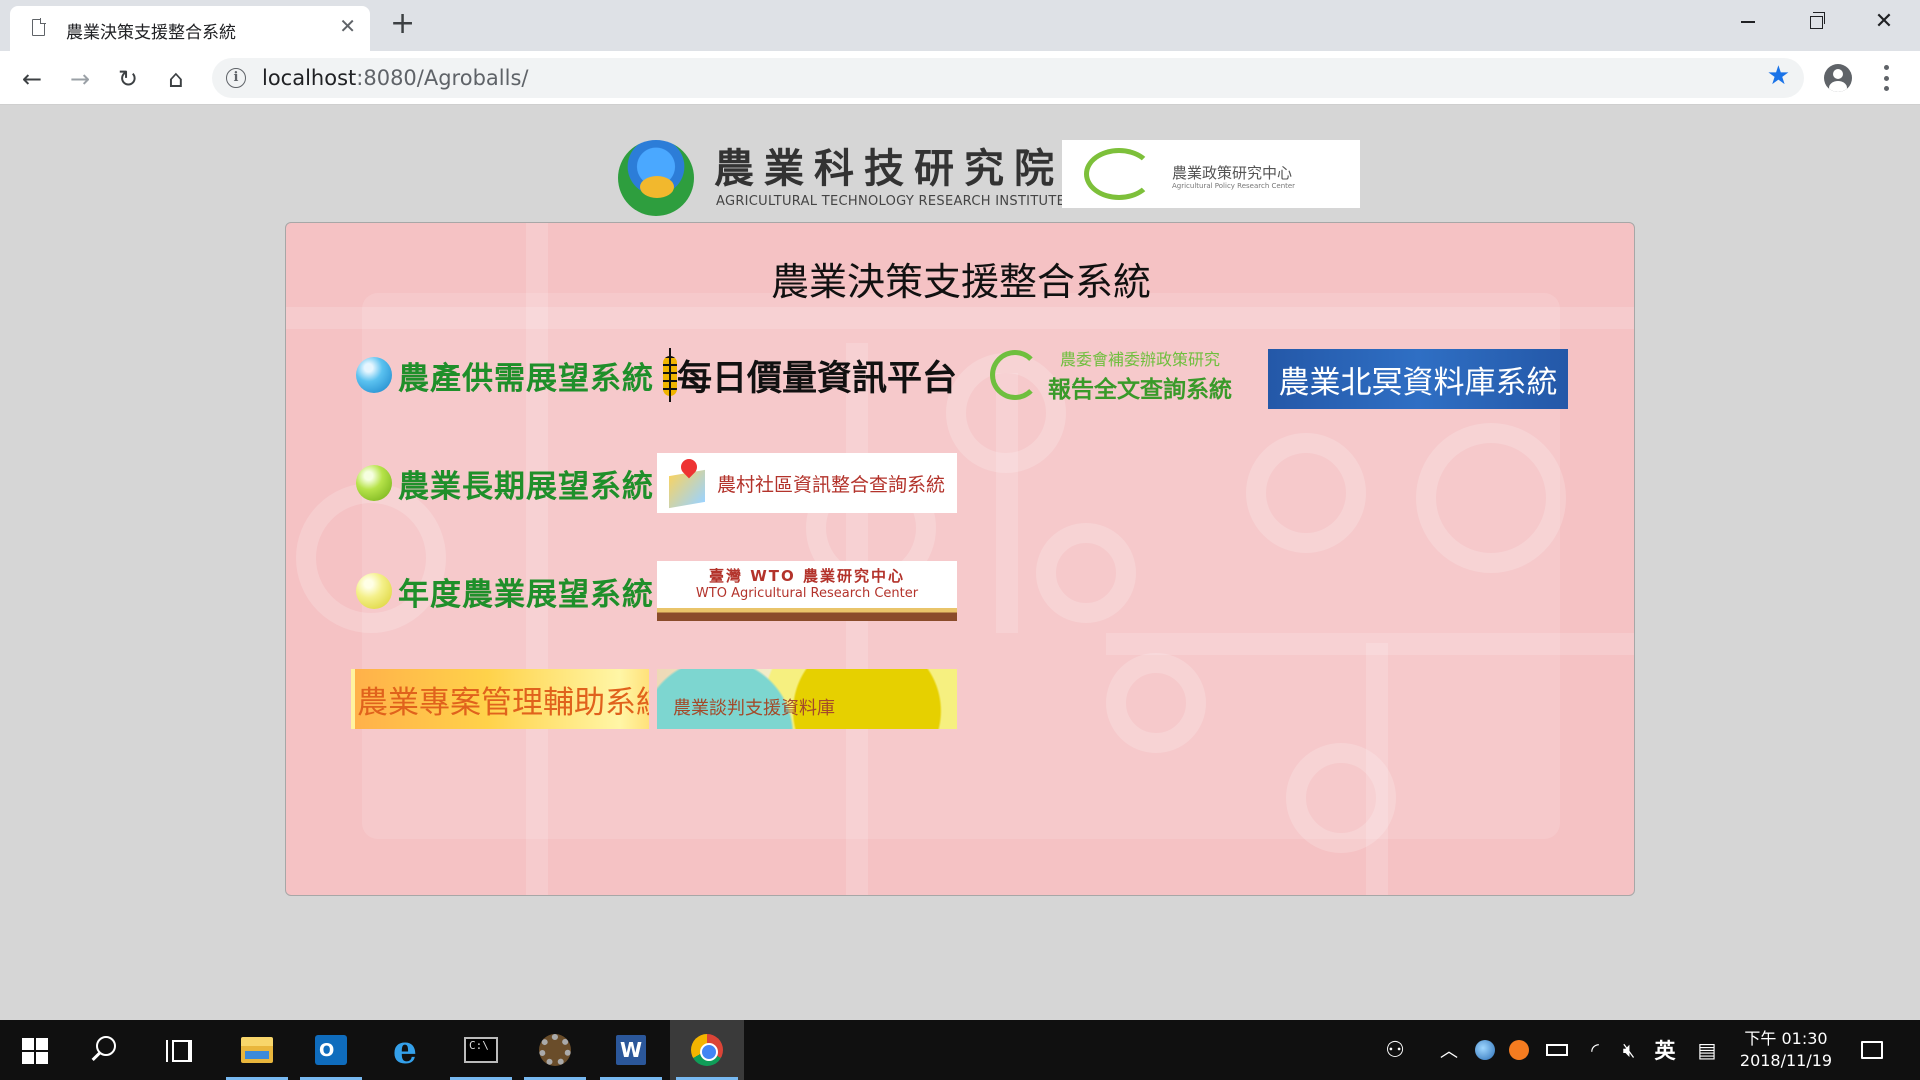 The image size is (1920, 1080). Describe the element at coordinates (889, 168) in the screenshot. I see `ari-name: 農業科技研究院` at that location.